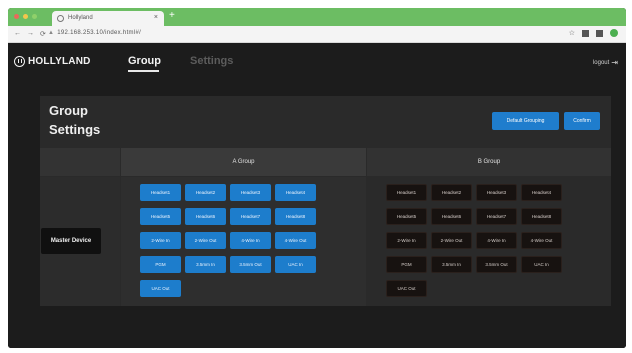 The height and width of the screenshot is (353, 632). Describe the element at coordinates (25, 16) in the screenshot. I see `window-controls` at that location.